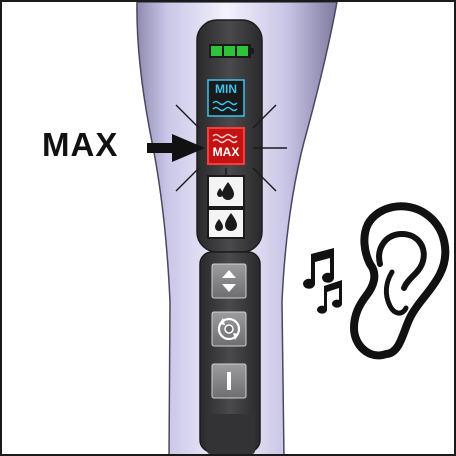  I want to click on water-drop-mode-button, so click(226, 207).